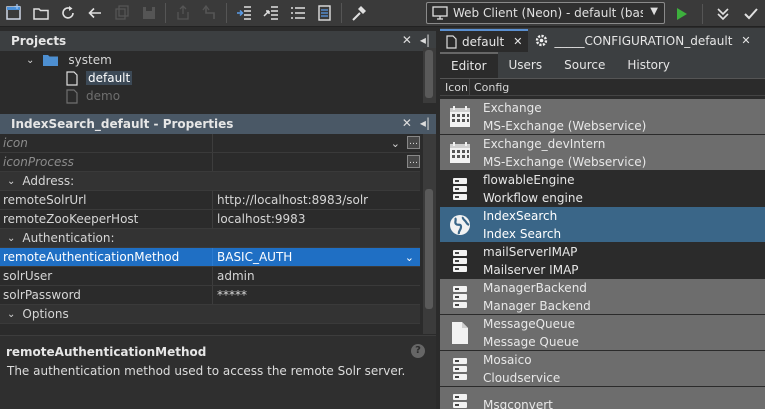 The height and width of the screenshot is (409, 765). What do you see at coordinates (182, 13) in the screenshot?
I see `export-icon` at bounding box center [182, 13].